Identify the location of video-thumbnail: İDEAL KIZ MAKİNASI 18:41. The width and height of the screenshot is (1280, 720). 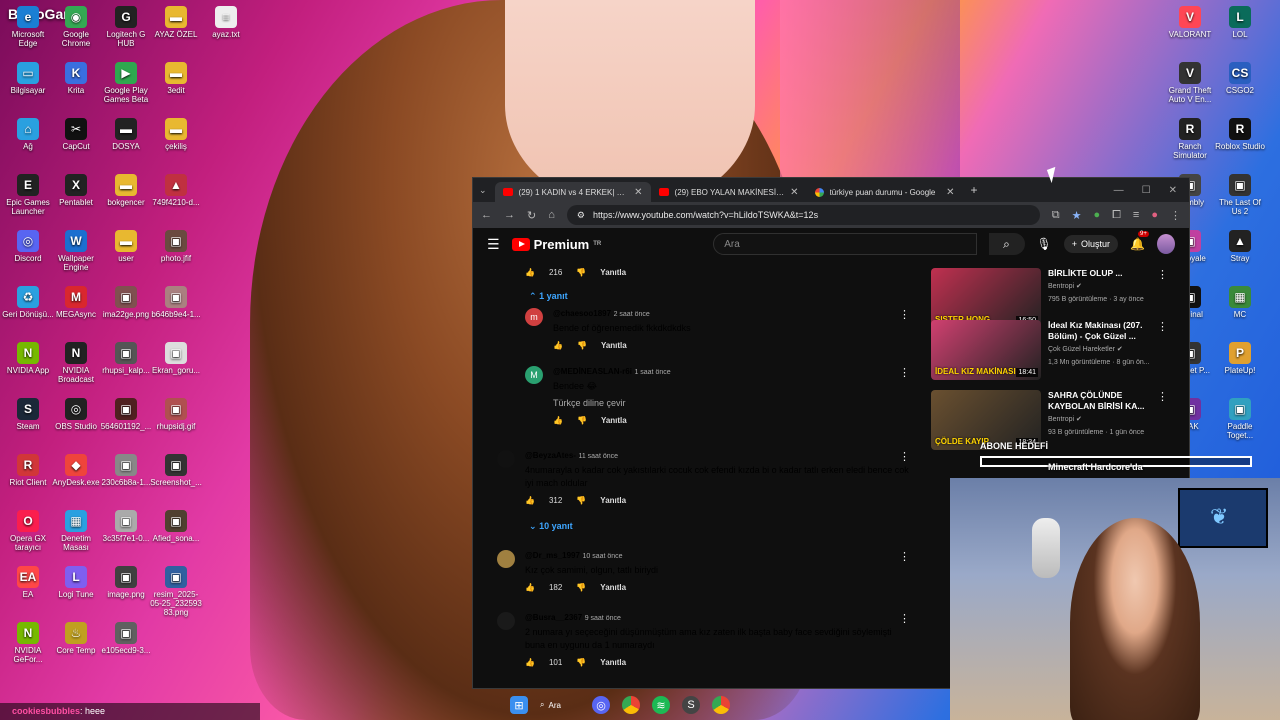
(986, 350).